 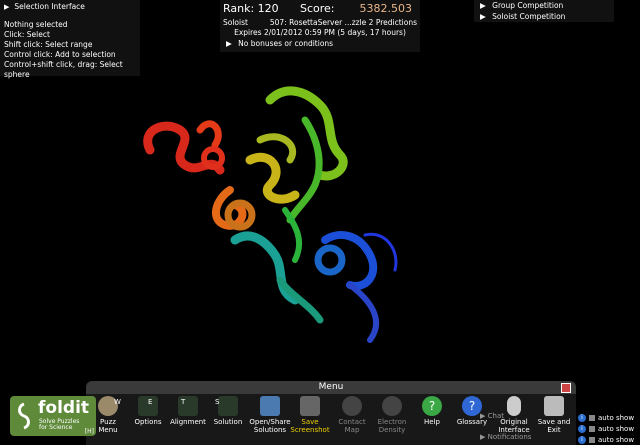 I want to click on contact-map-button: Contact Map, so click(x=352, y=415).